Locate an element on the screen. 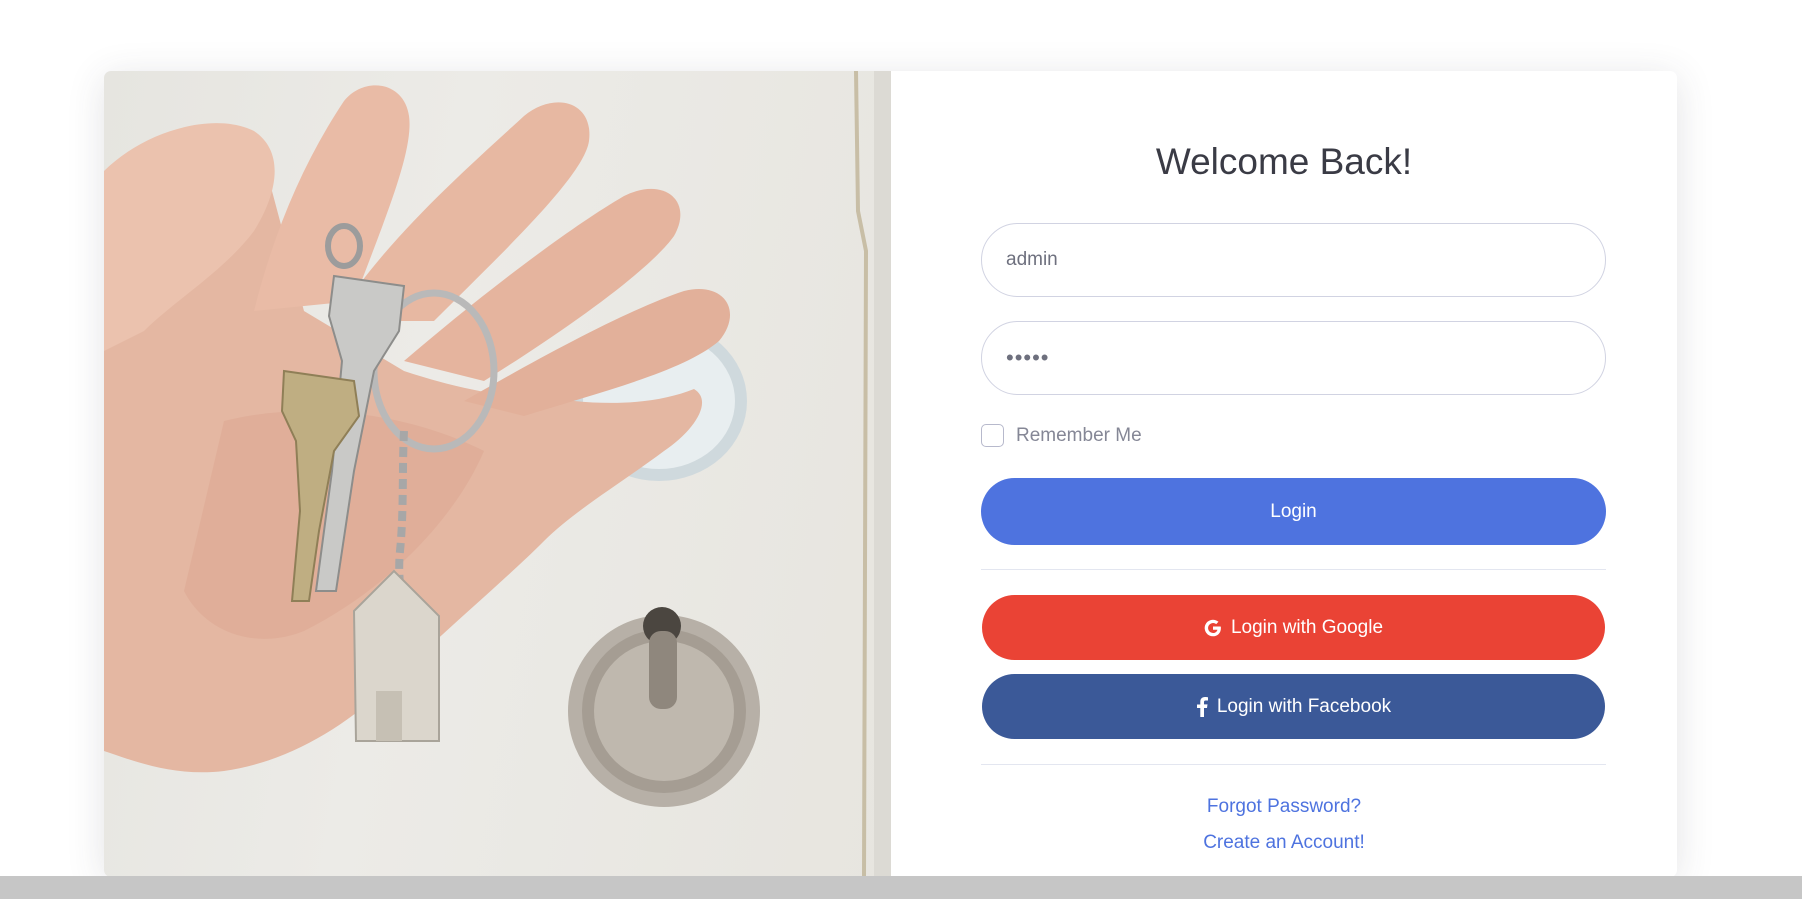 Image resolution: width=1802 pixels, height=899 pixels. login-facebook-button: Login with Facebook is located at coordinates (1293, 706).